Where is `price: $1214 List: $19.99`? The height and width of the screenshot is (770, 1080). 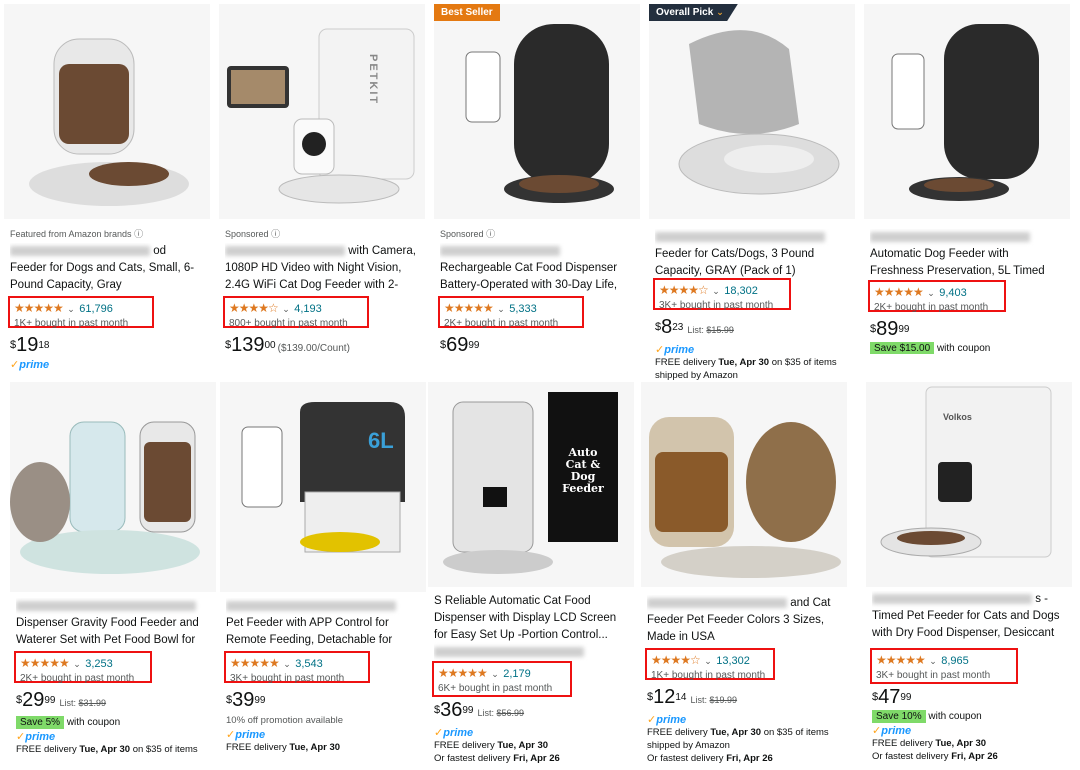
price: $1214 List: $19.99 is located at coordinates (744, 698).